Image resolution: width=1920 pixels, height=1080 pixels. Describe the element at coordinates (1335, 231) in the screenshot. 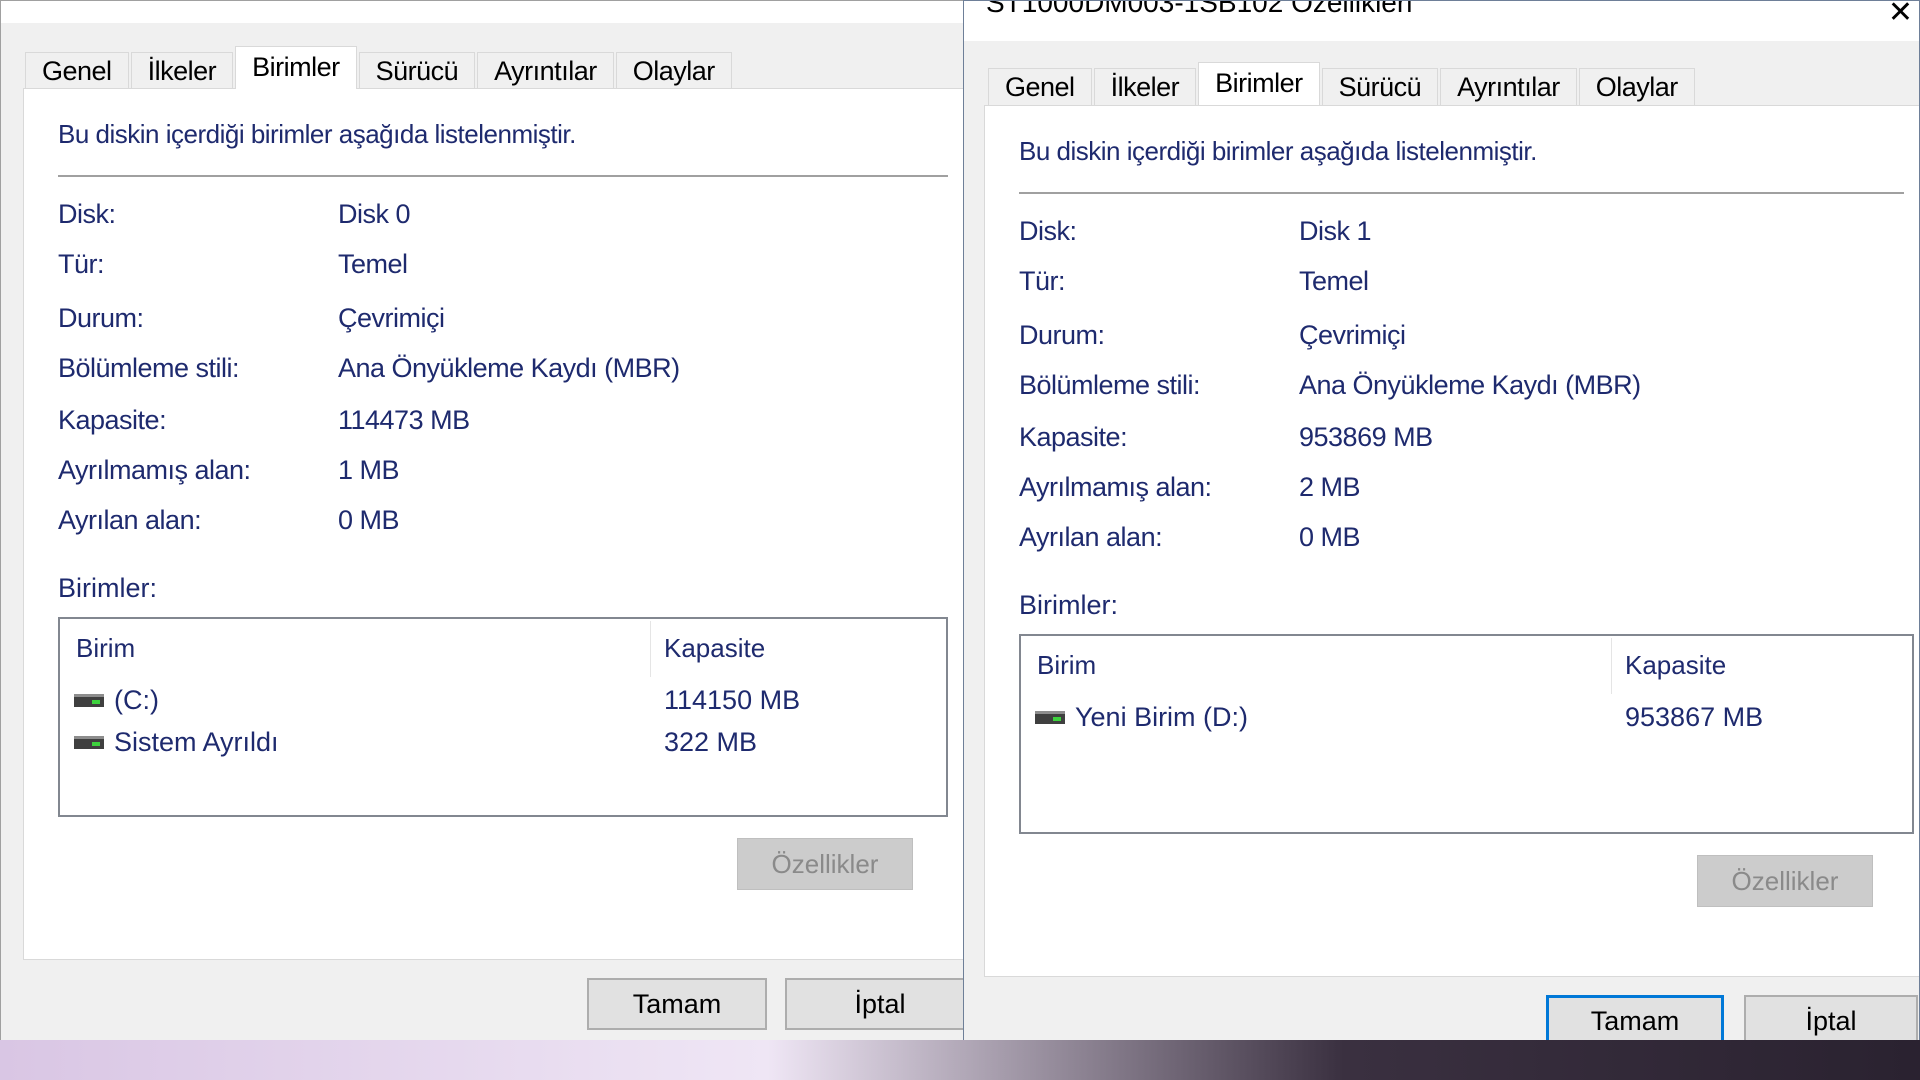

I see `disk-value: Disk 1` at that location.